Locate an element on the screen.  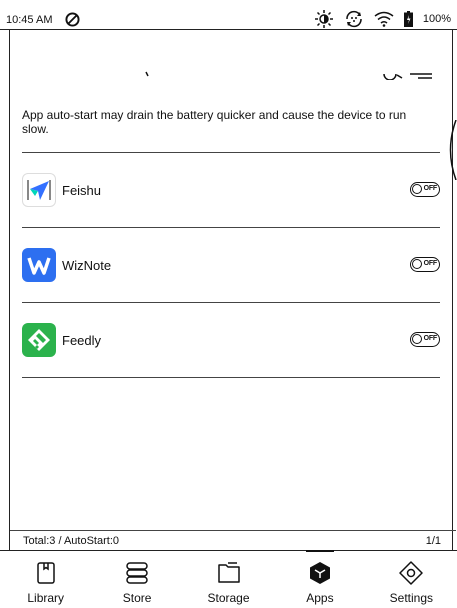
feishu-icon is located at coordinates (39, 190).